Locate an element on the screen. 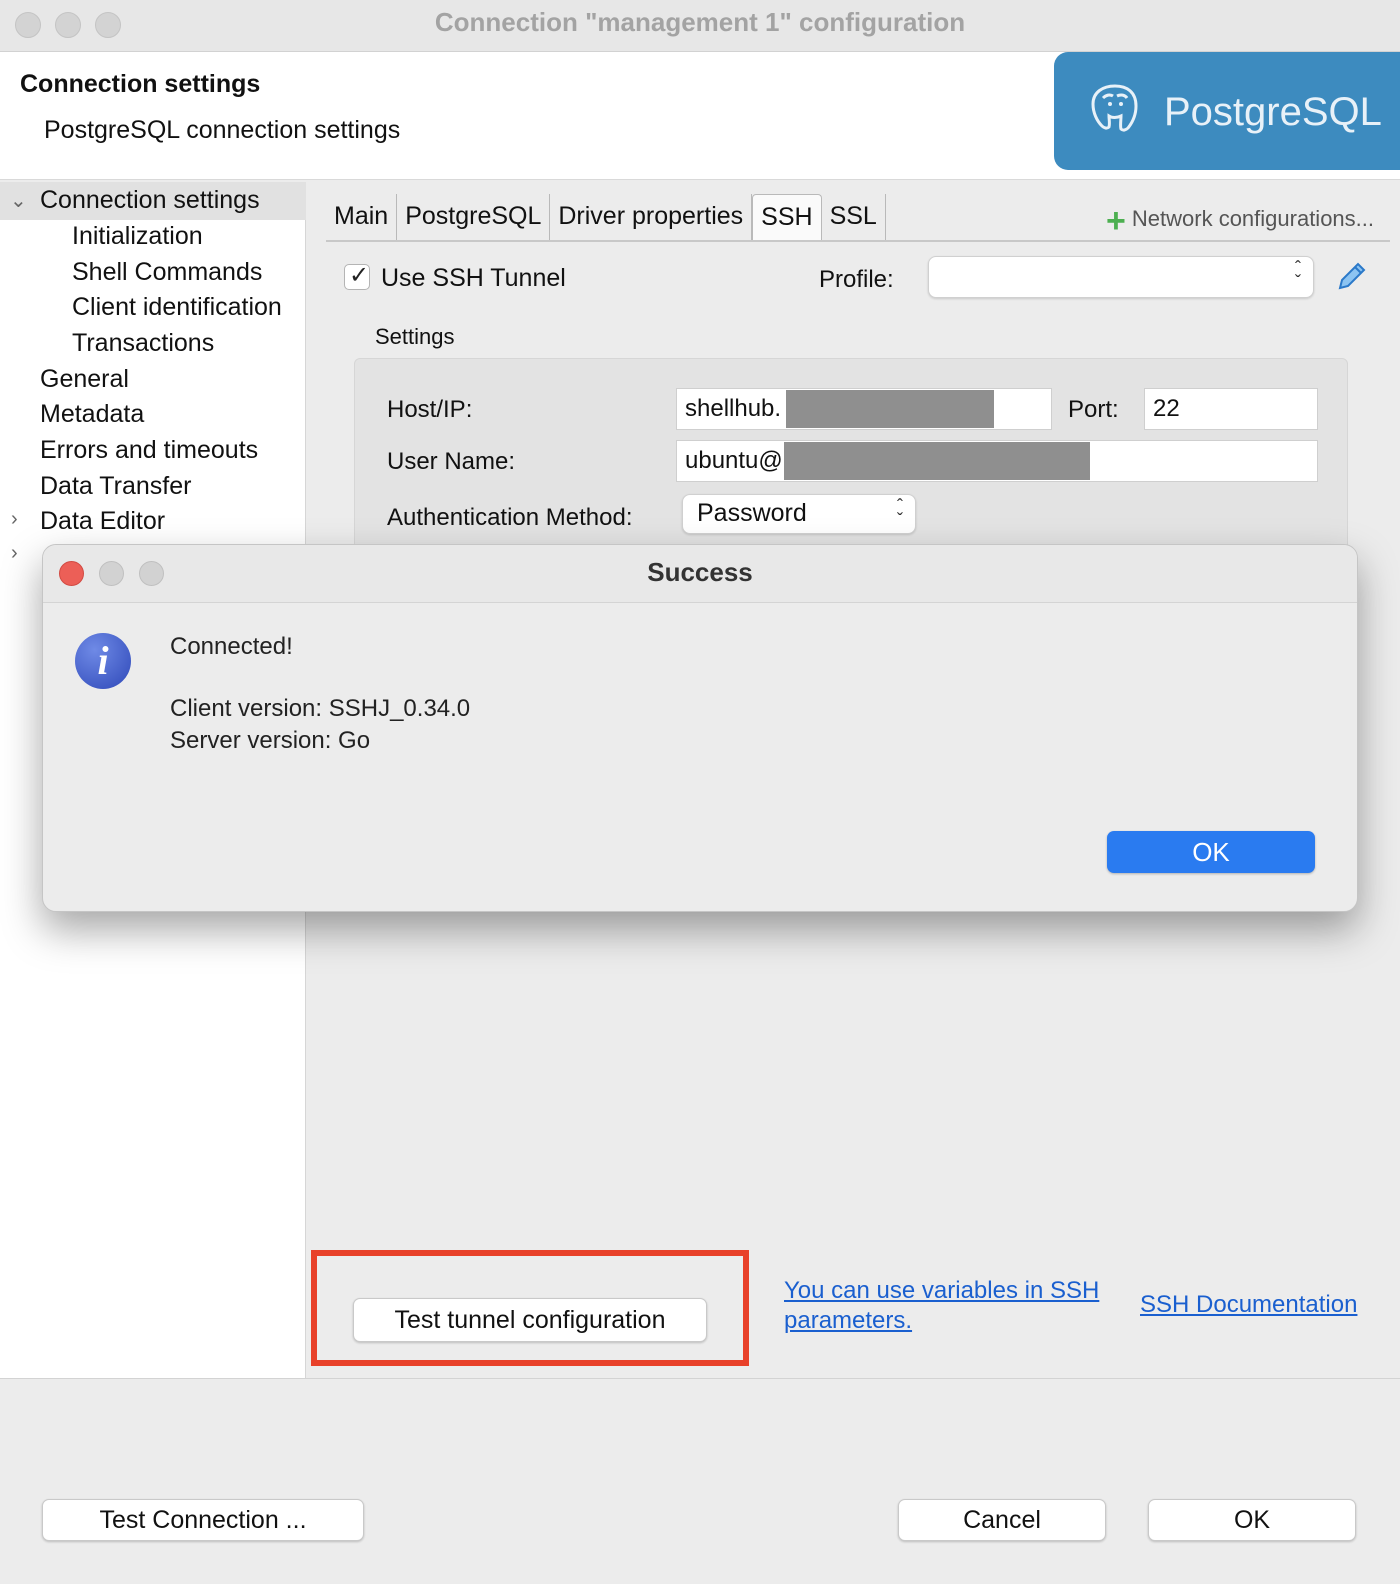  page-title: Connection settings is located at coordinates (140, 84).